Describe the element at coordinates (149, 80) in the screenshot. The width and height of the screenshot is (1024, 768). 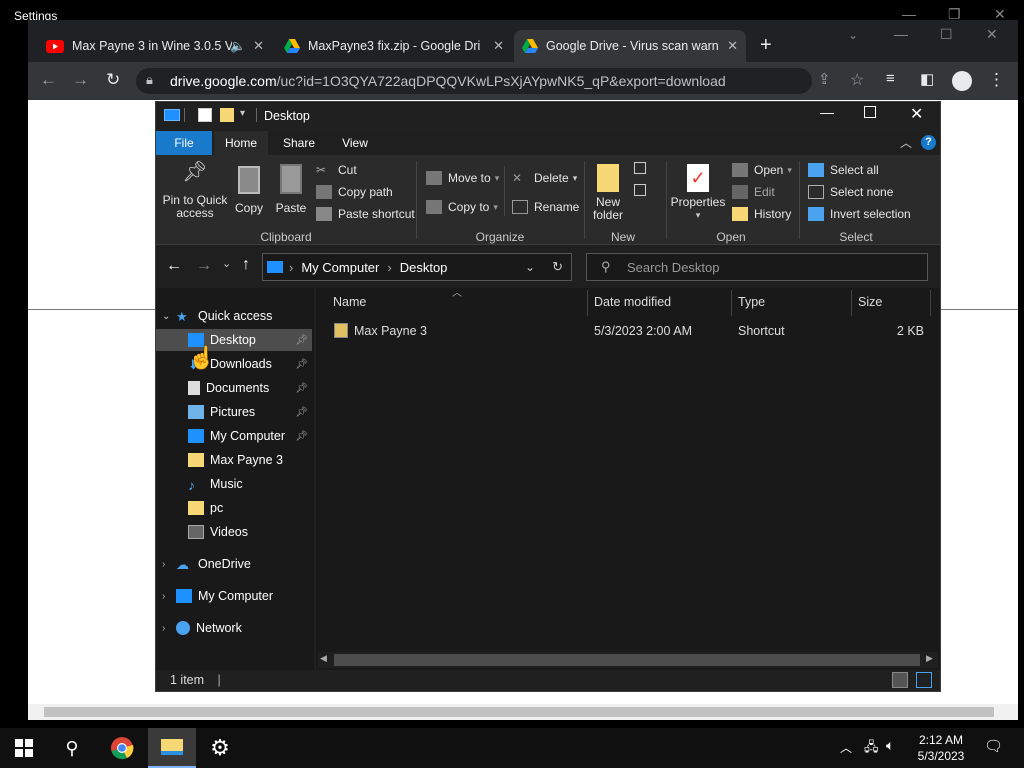
I see `lock-icon: 🔒︎` at that location.